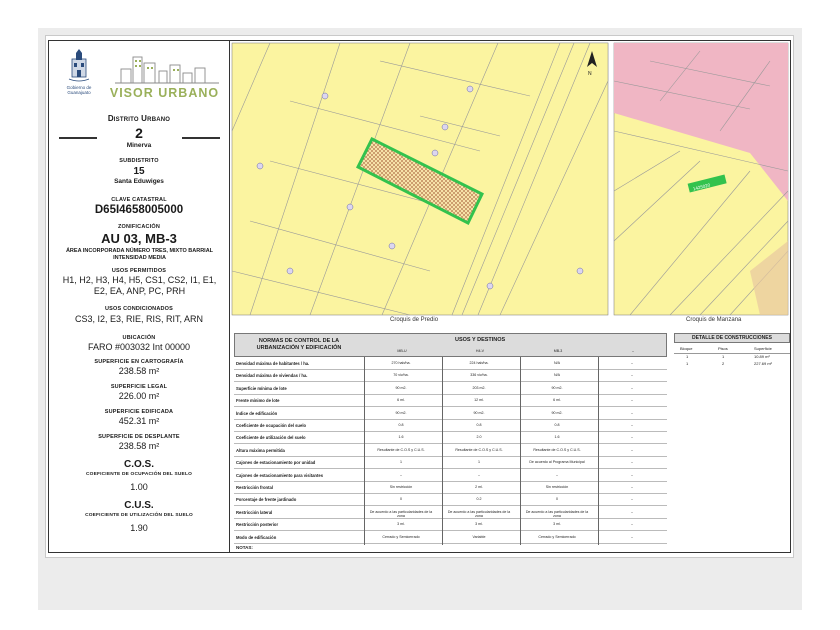 This screenshot has width=840, height=630. I want to click on norma-value: 224 hab/ha., so click(479, 363).